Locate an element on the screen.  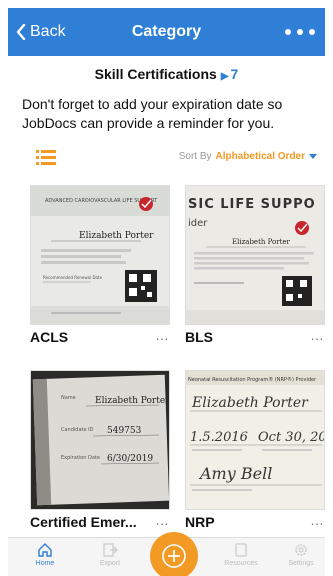
nav-header: Back Category is located at coordinates (166, 32).